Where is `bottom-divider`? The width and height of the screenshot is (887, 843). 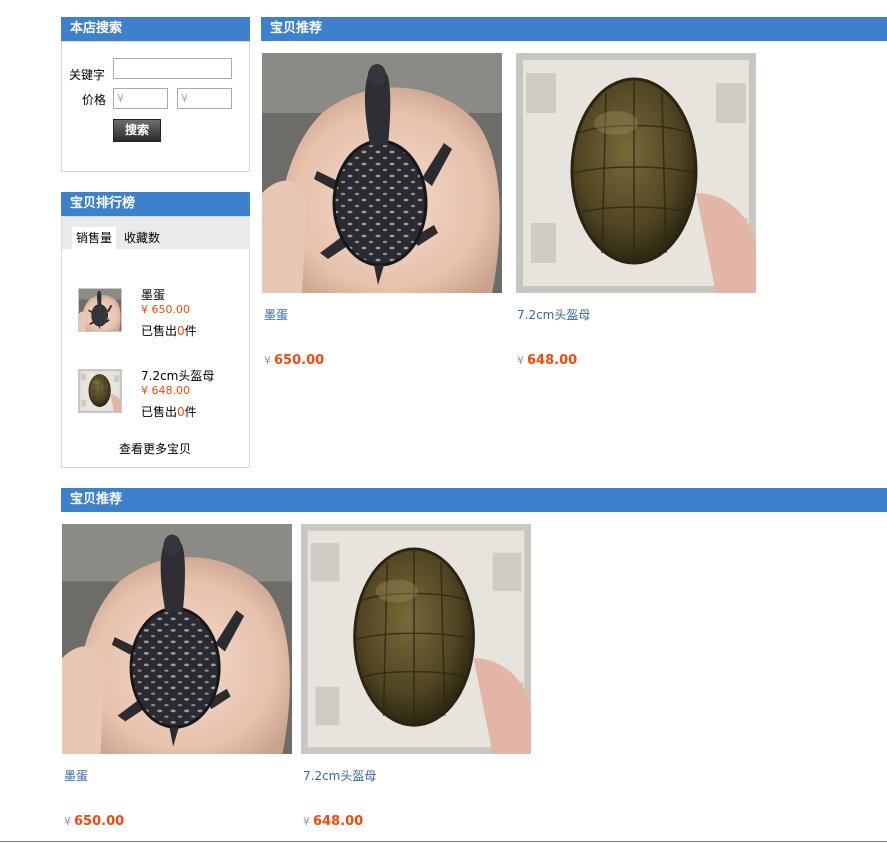
bottom-divider is located at coordinates (443, 841).